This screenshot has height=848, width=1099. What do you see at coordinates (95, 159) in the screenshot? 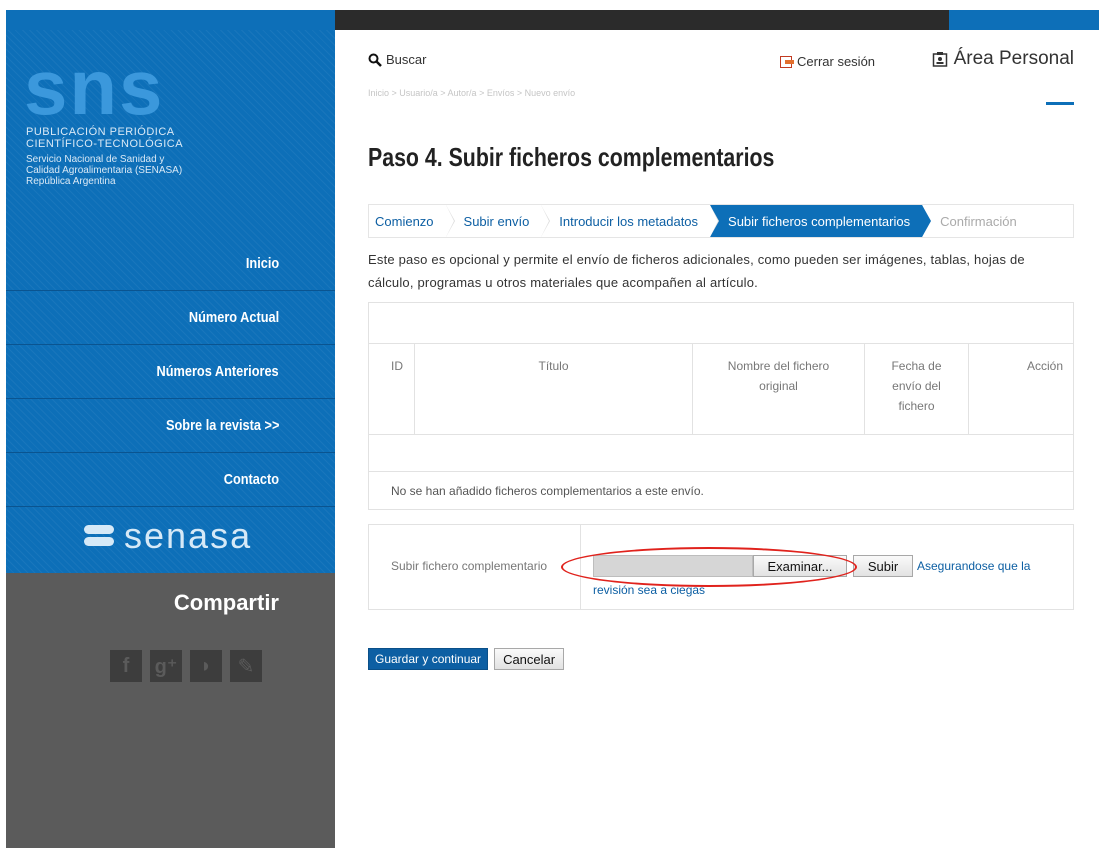
I see `org-line-1: Servicio Nacional de Sanidad y` at bounding box center [95, 159].